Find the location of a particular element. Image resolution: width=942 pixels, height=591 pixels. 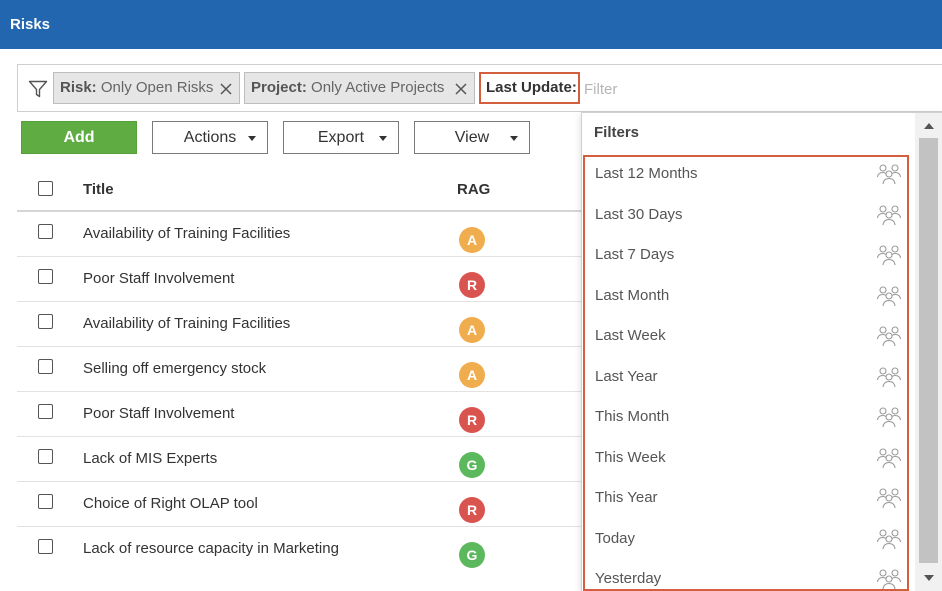

filter-chip-risk: Risk: Only Open Risks is located at coordinates (146, 88).